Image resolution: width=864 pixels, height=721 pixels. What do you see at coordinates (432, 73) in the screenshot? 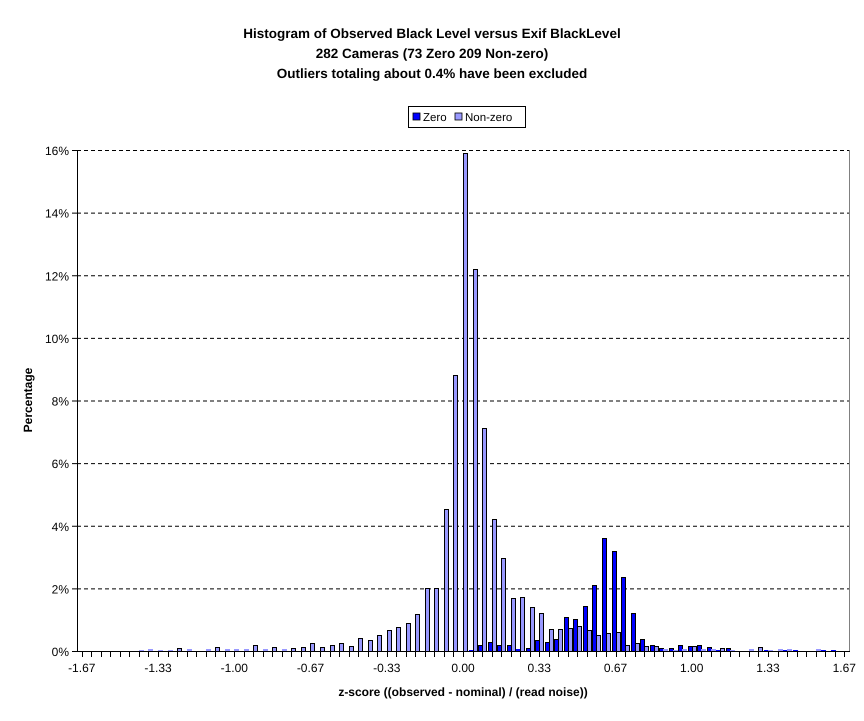
I see `chart-title: Outliers totaling about 0.4% have been excluded` at bounding box center [432, 73].